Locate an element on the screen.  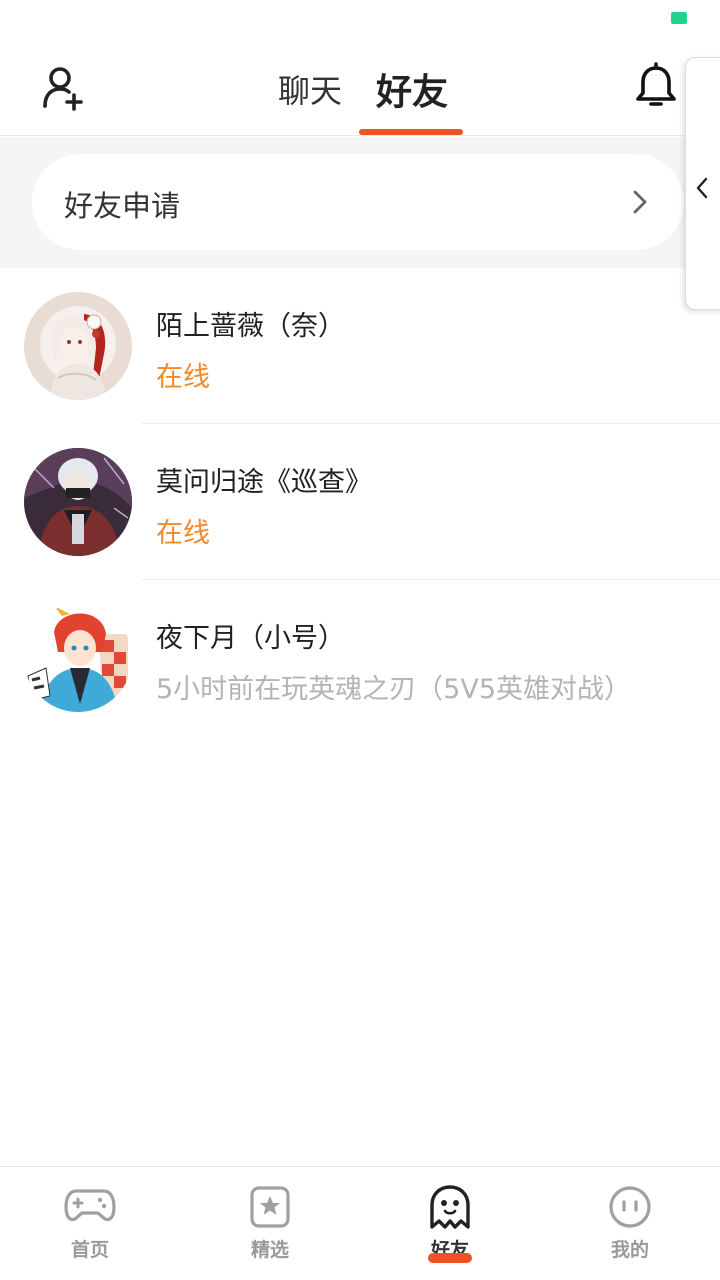
tab-chat: 聊天 is located at coordinates (310, 89).